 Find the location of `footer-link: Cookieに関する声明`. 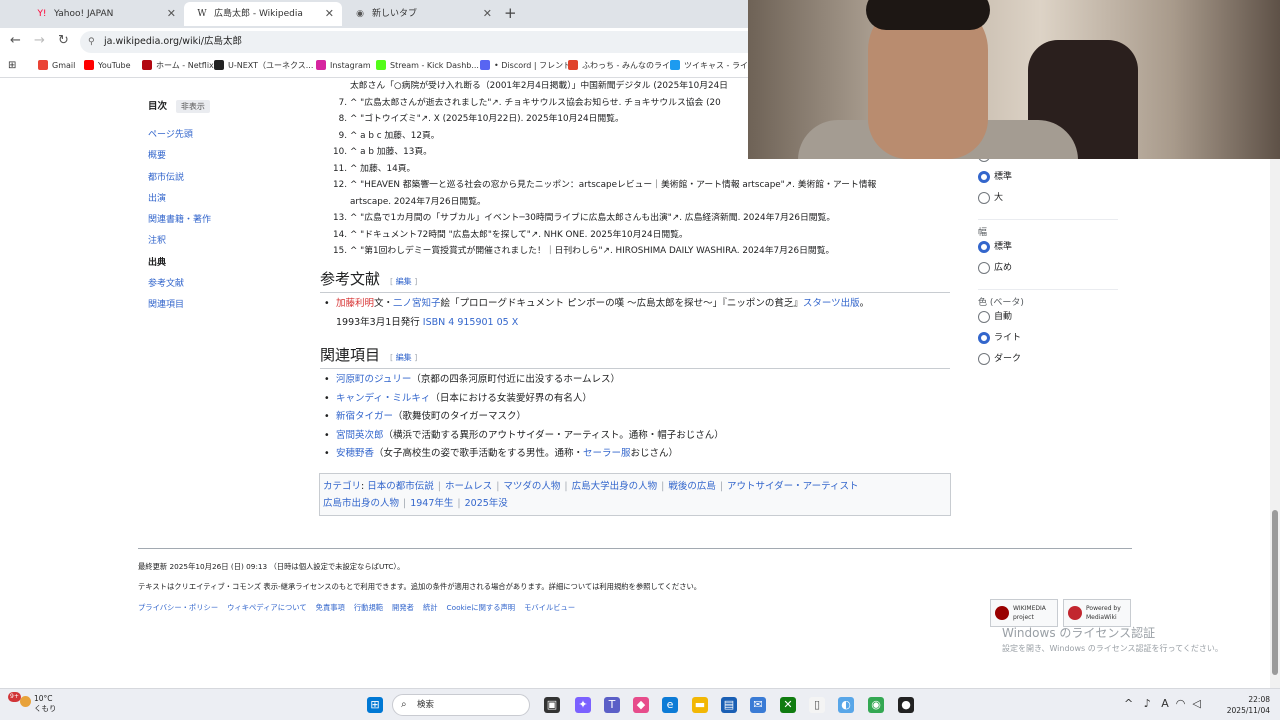

footer-link: Cookieに関する声明 is located at coordinates (481, 607).